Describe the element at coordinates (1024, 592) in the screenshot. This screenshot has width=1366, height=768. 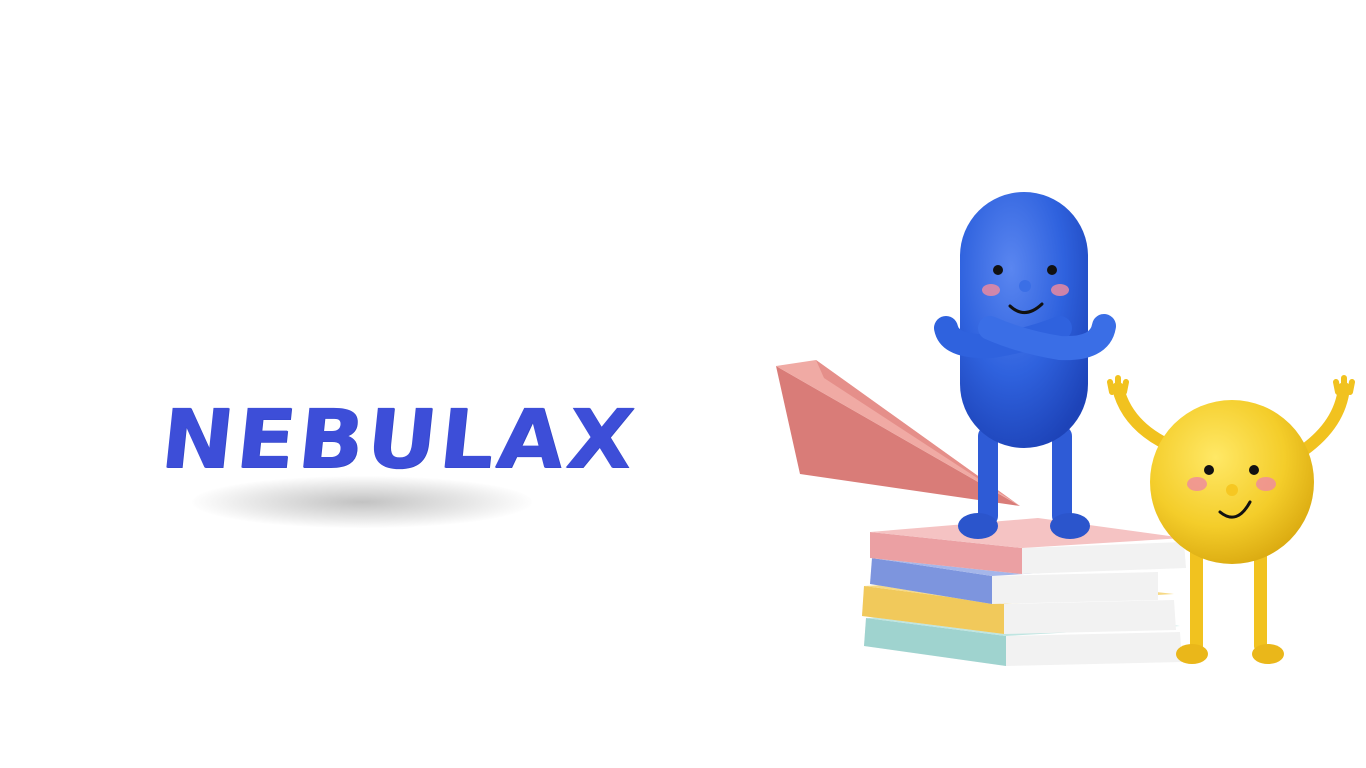
I see `book-stack-icon` at that location.